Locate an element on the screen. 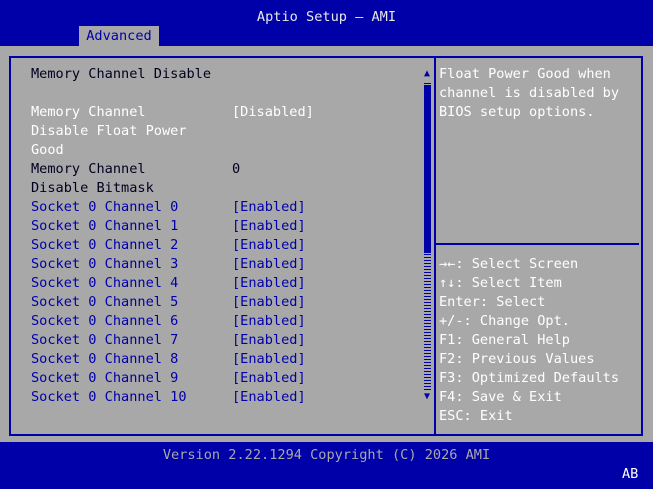  channel-row: Socket 0 Channel 6 [Enabled] is located at coordinates (171, 321).